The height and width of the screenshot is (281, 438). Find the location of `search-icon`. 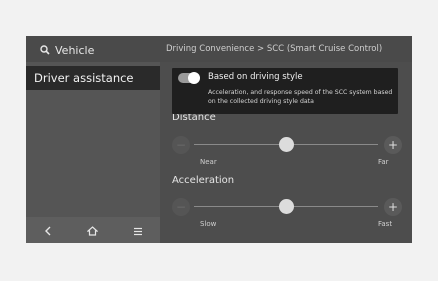

search-icon is located at coordinates (45, 50).